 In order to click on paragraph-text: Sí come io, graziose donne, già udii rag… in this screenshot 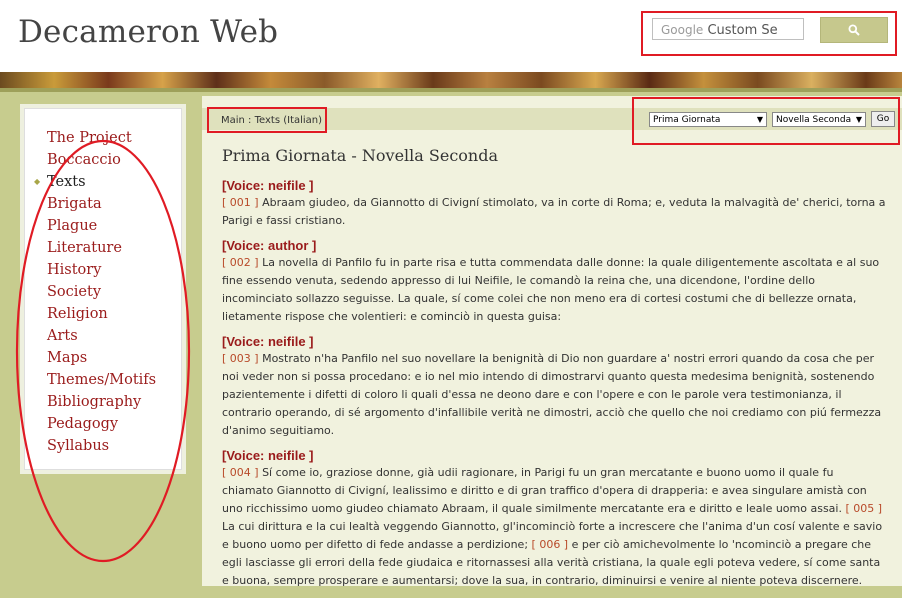, I will do `click(544, 490)`.